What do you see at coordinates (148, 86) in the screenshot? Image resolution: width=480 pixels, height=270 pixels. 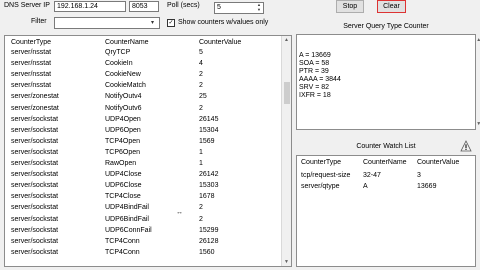 I see `table-row: server/nsstat CookieMatch 2` at bounding box center [148, 86].